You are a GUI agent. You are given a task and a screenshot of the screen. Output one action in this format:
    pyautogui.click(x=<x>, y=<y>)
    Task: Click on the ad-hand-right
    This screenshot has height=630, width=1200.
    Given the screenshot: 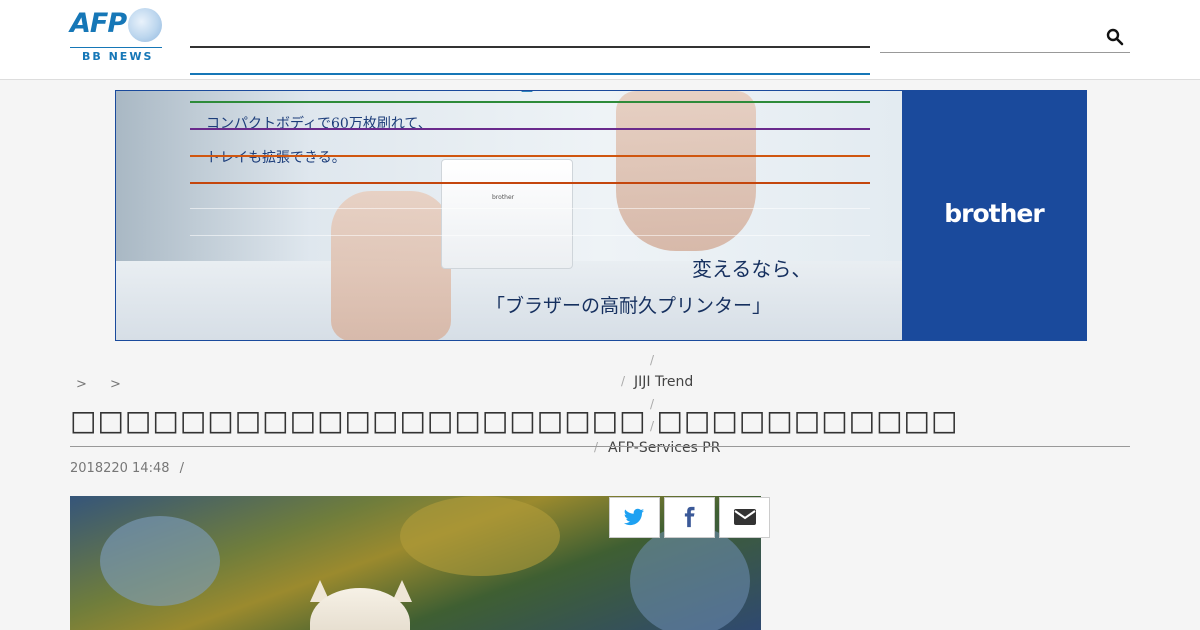 What is the action you would take?
    pyautogui.click(x=686, y=171)
    